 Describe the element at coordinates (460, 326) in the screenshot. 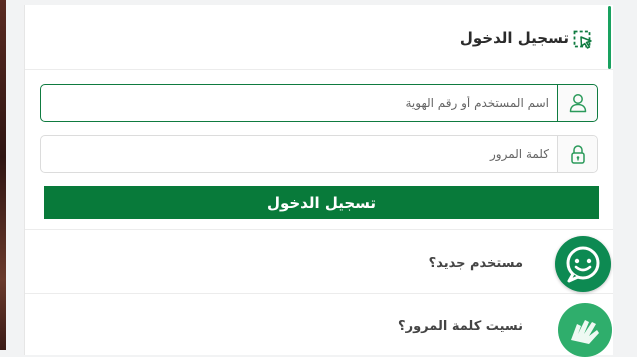

I see `forgot-password-link: نسيت كلمة المرور؟` at that location.